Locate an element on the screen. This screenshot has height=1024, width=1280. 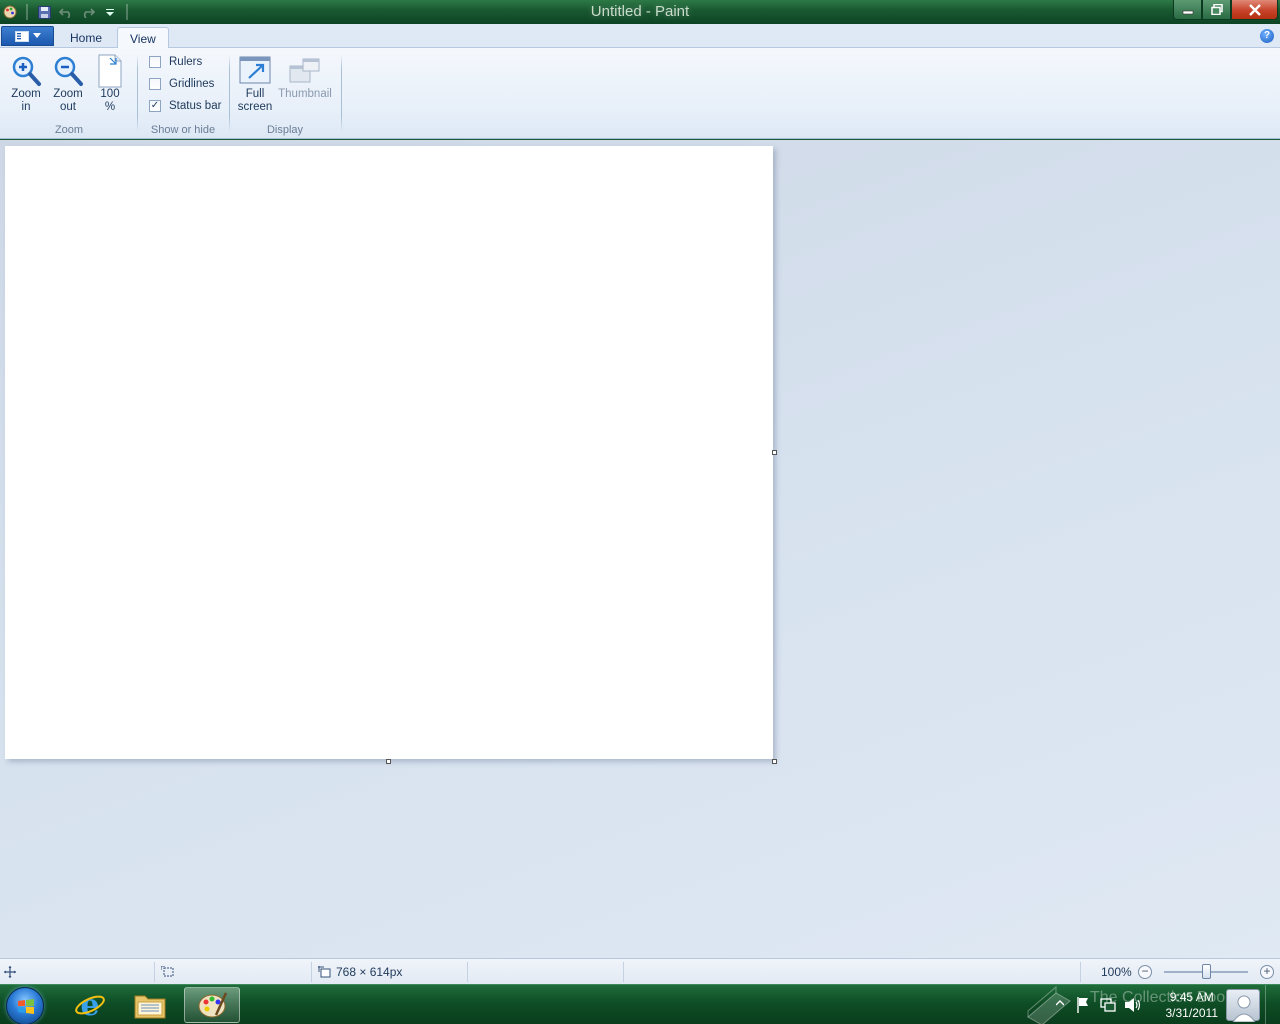
gridlines-checkbox-box is located at coordinates (155, 84).